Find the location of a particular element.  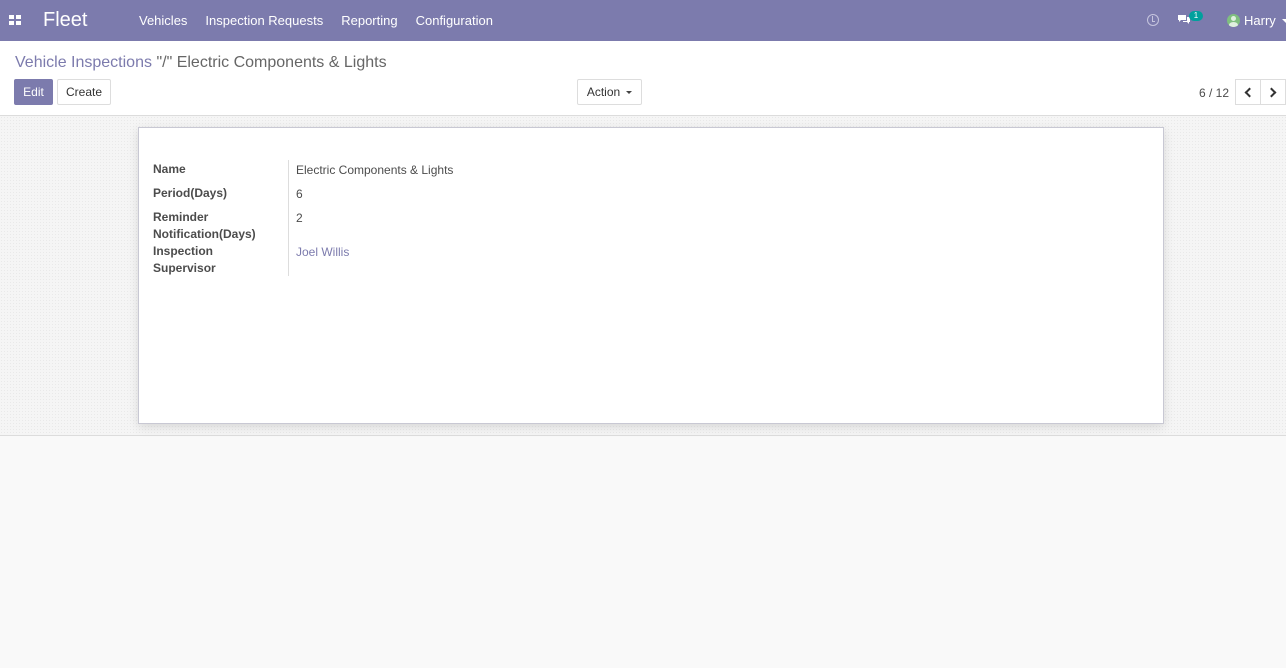

activity-clock-icon is located at coordinates (1153, 20).